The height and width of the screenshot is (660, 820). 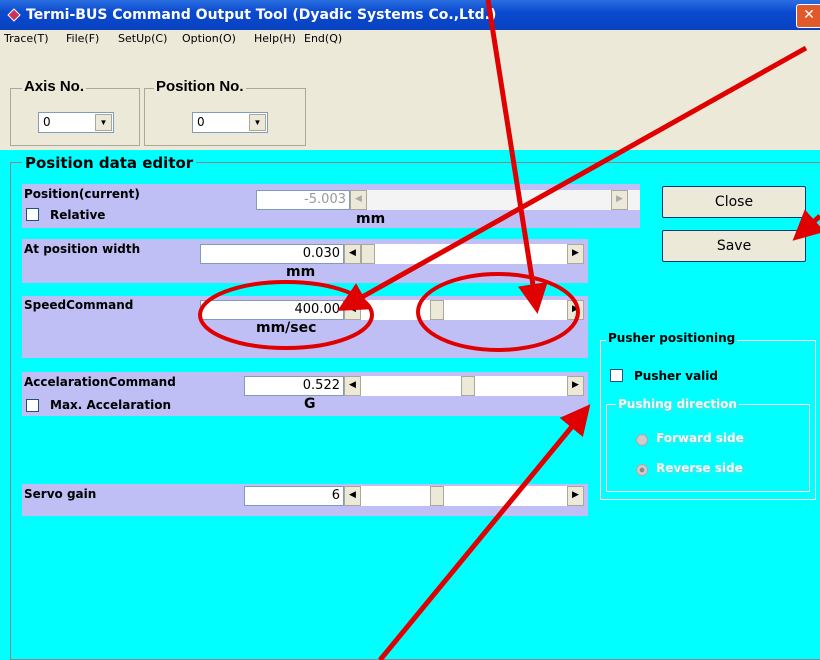 I want to click on accel-unit: G, so click(x=310, y=404).